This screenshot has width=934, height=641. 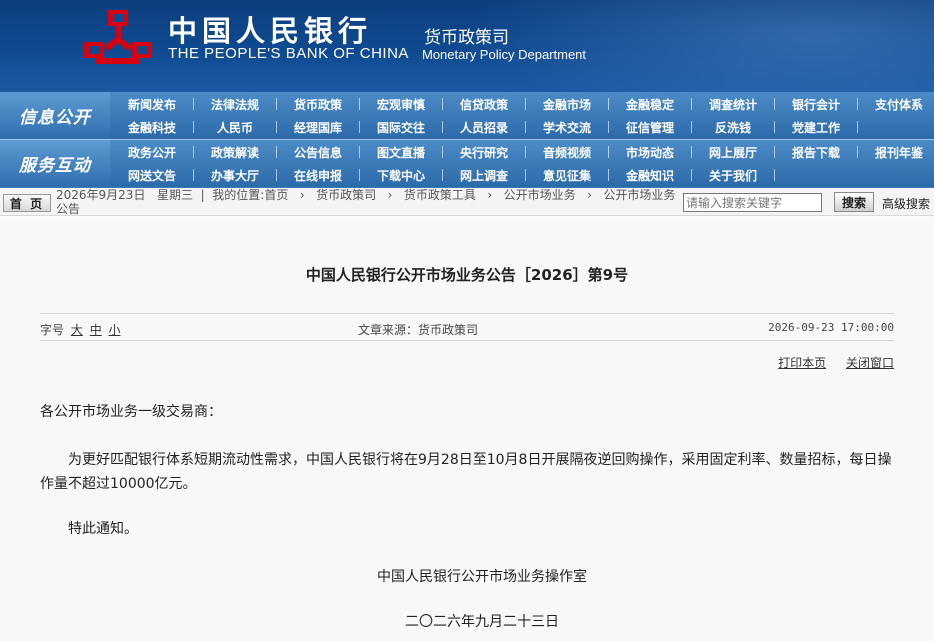 What do you see at coordinates (895, 104) in the screenshot?
I see `info-nav-item: 支付体系` at bounding box center [895, 104].